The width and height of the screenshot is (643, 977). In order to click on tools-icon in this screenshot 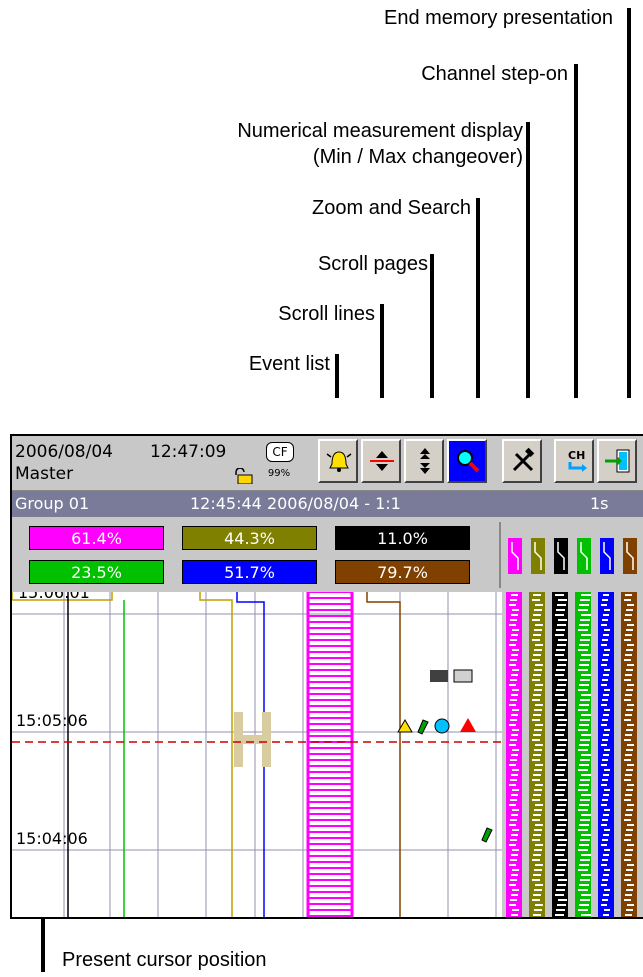, I will do `click(523, 459)`.